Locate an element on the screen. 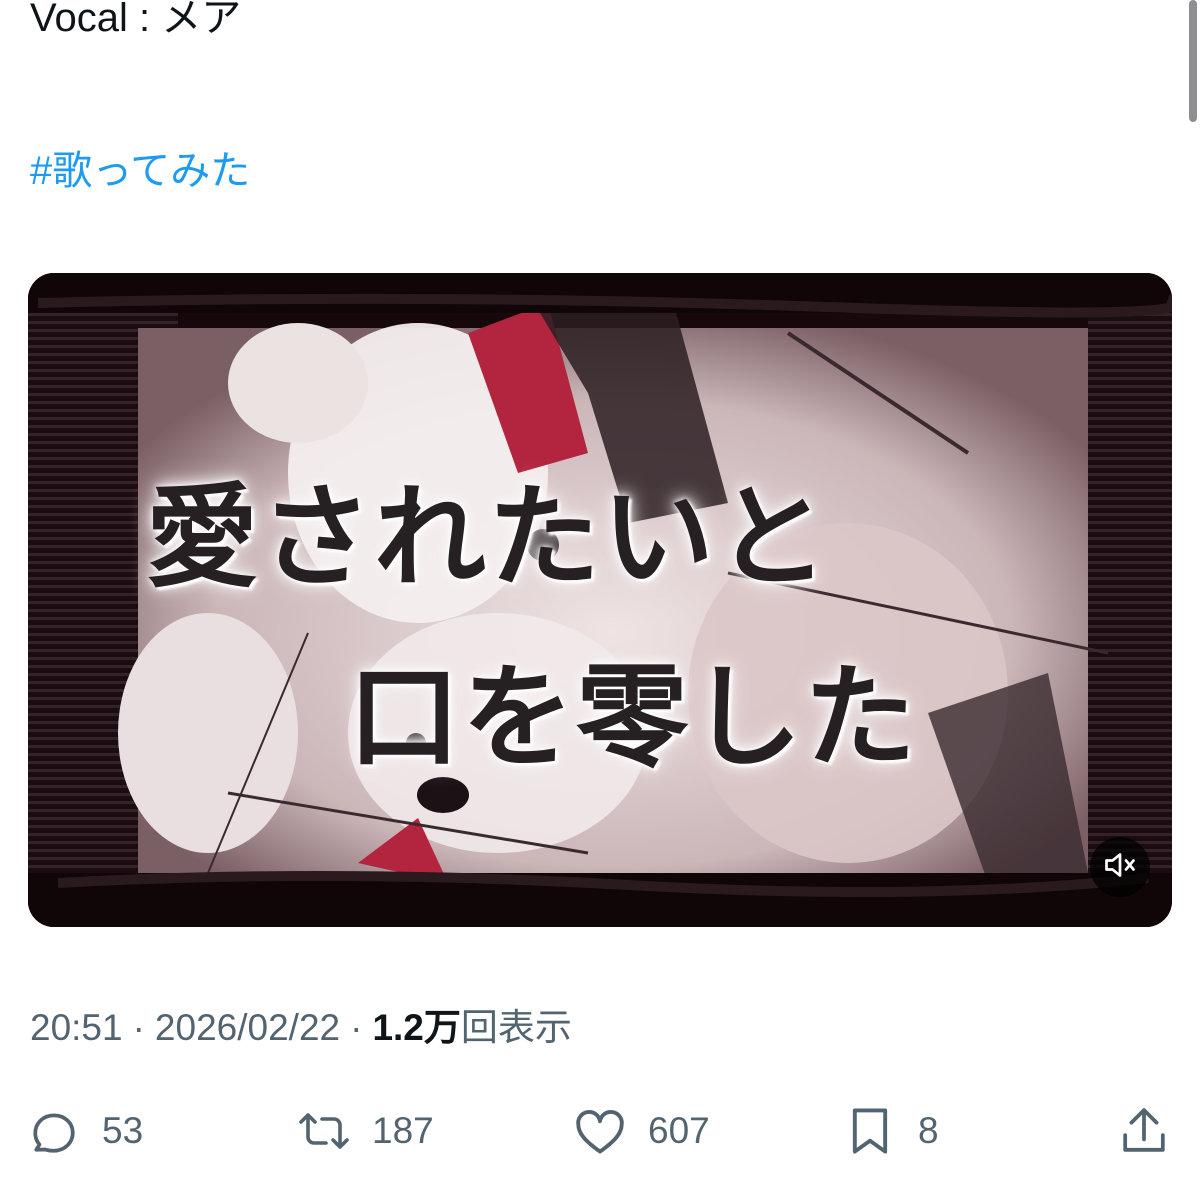 Image resolution: width=1200 pixels, height=1200 pixels. heart-icon is located at coordinates (600, 1131).